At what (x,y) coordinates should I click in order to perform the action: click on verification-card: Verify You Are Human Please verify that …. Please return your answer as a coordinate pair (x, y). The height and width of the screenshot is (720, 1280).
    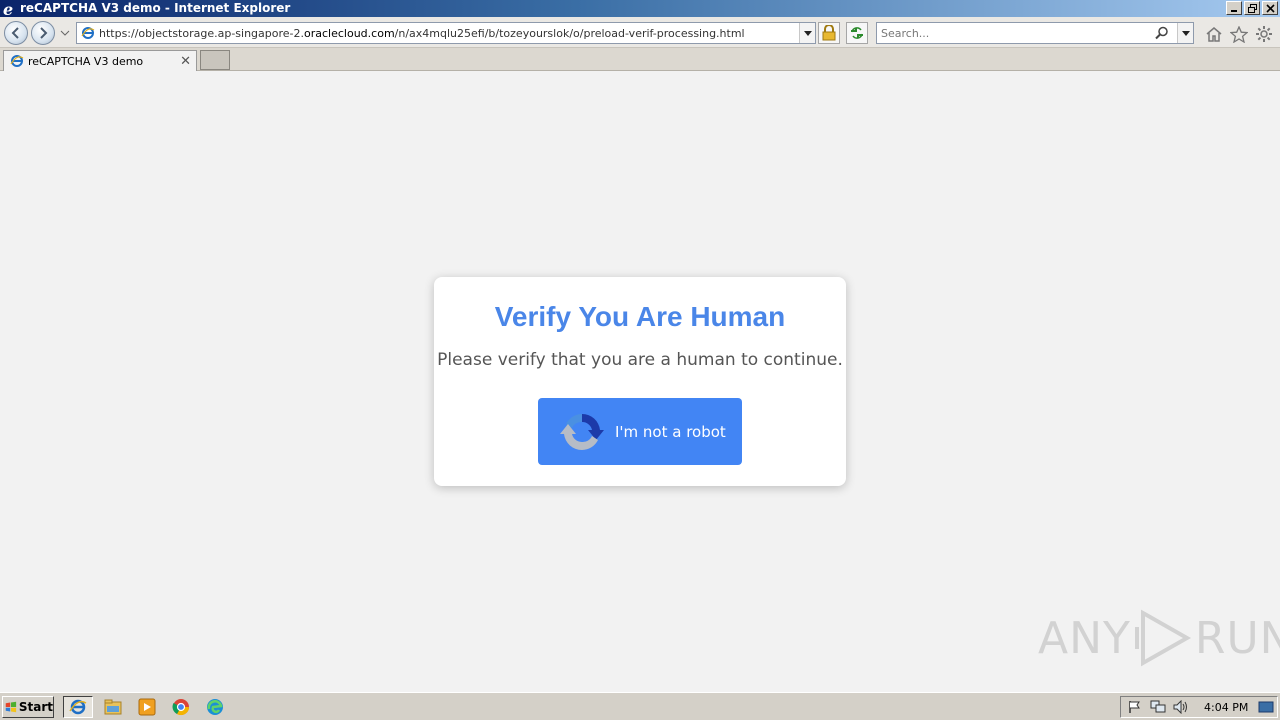
    Looking at the image, I should click on (640, 381).